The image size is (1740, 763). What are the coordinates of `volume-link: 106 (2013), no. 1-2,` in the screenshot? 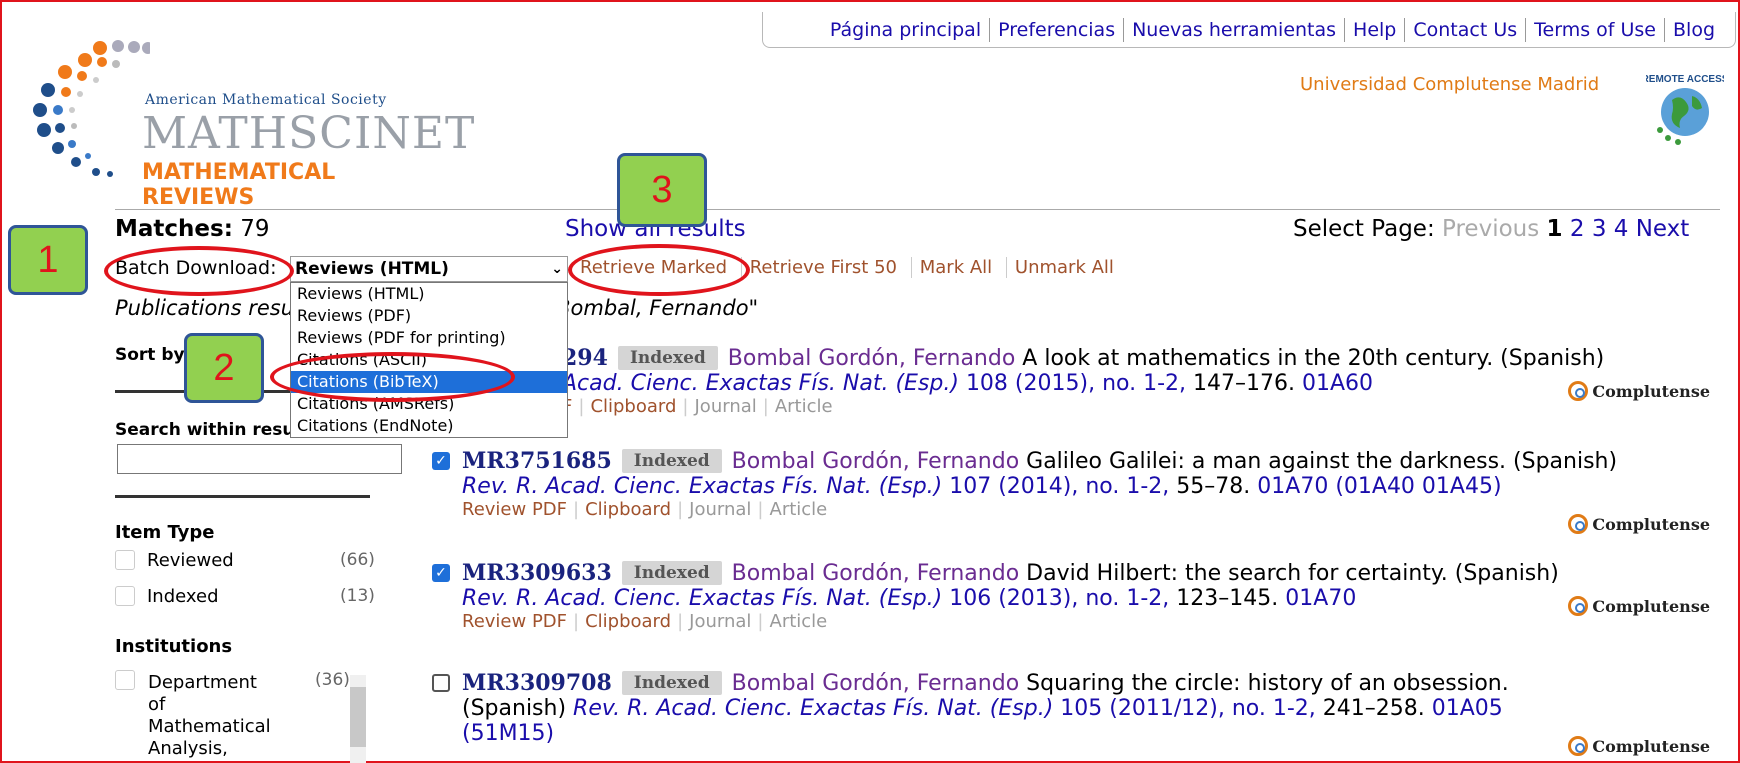 It's located at (1059, 598).